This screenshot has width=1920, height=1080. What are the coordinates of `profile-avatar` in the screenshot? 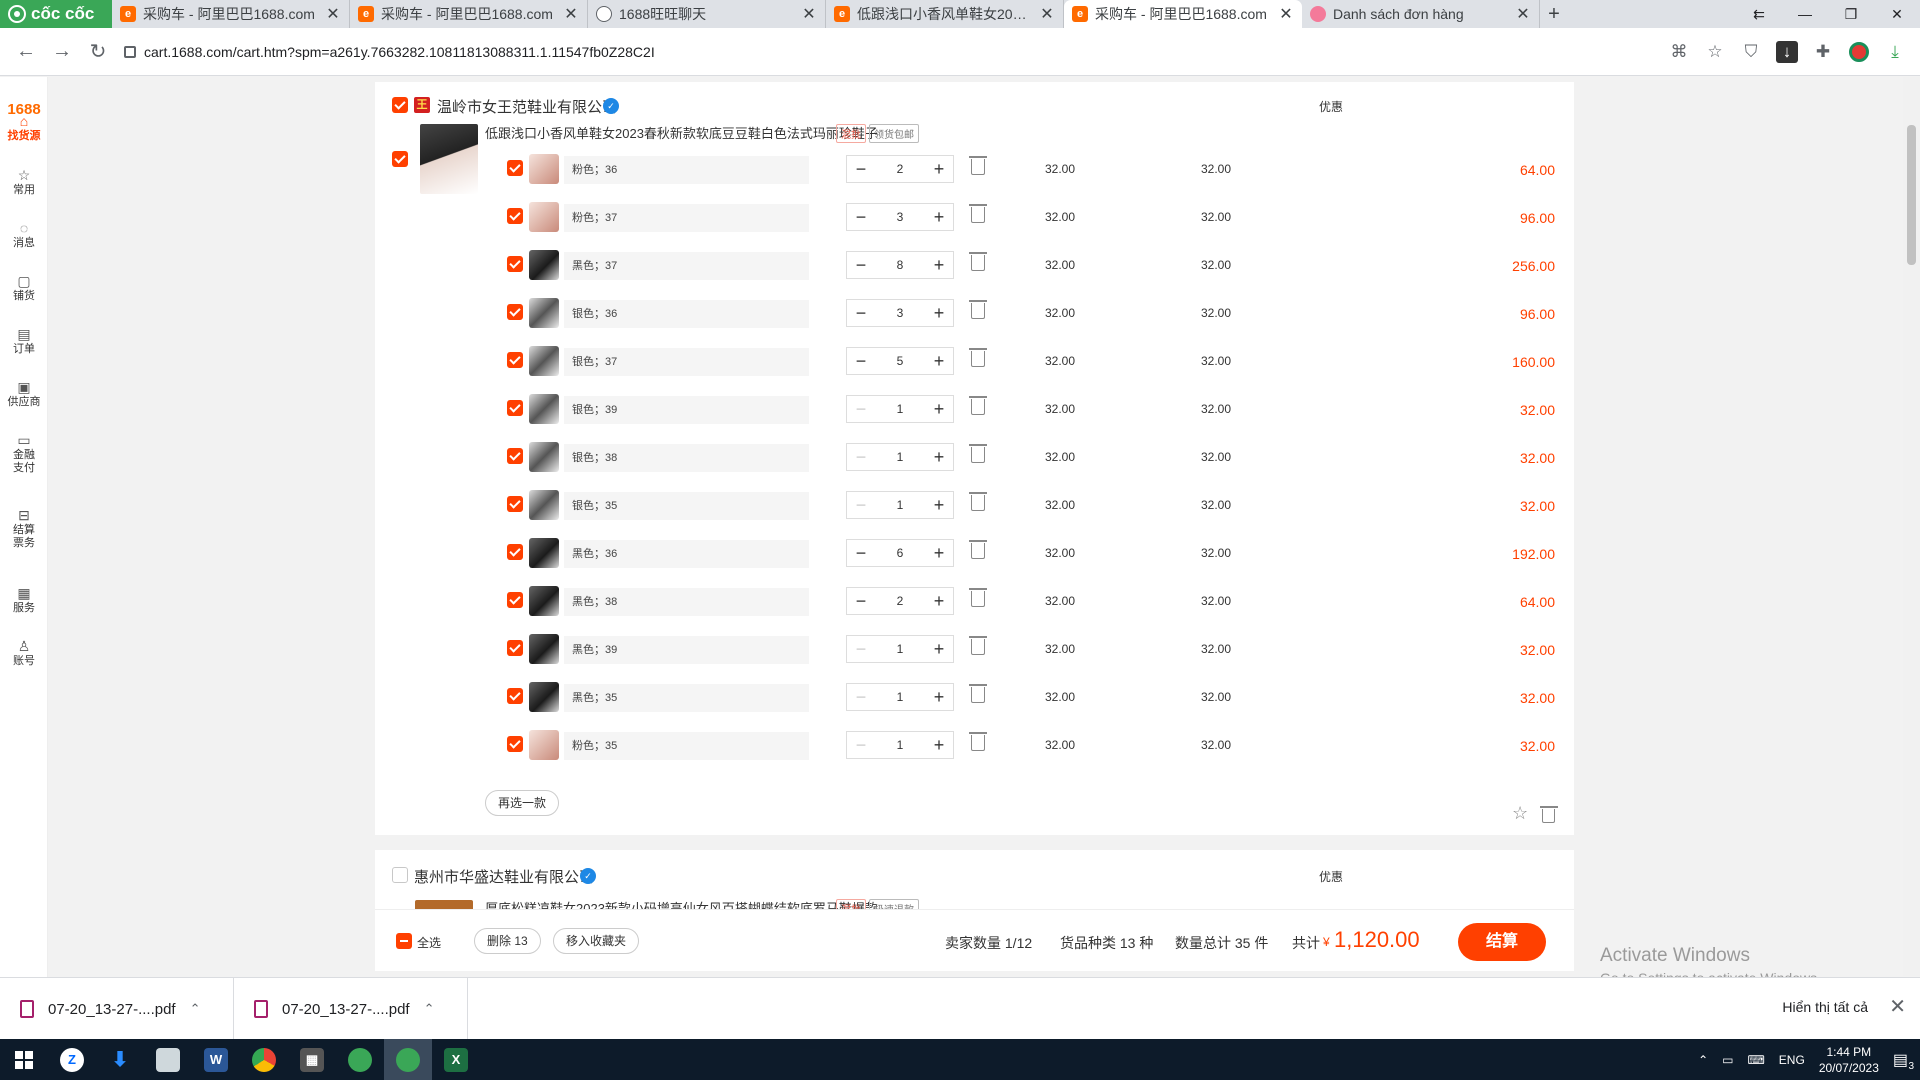 It's located at (1859, 52).